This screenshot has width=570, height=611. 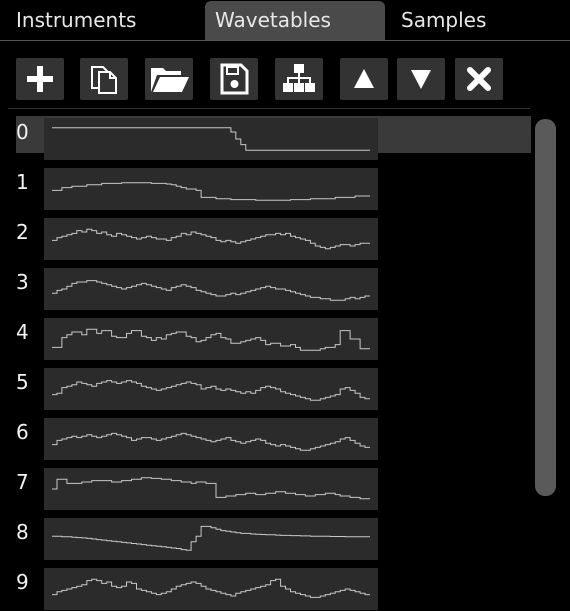 I want to click on copy-icon, so click(x=104, y=80).